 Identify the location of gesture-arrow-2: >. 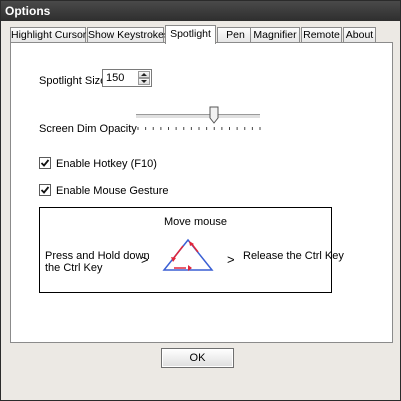
(231, 259).